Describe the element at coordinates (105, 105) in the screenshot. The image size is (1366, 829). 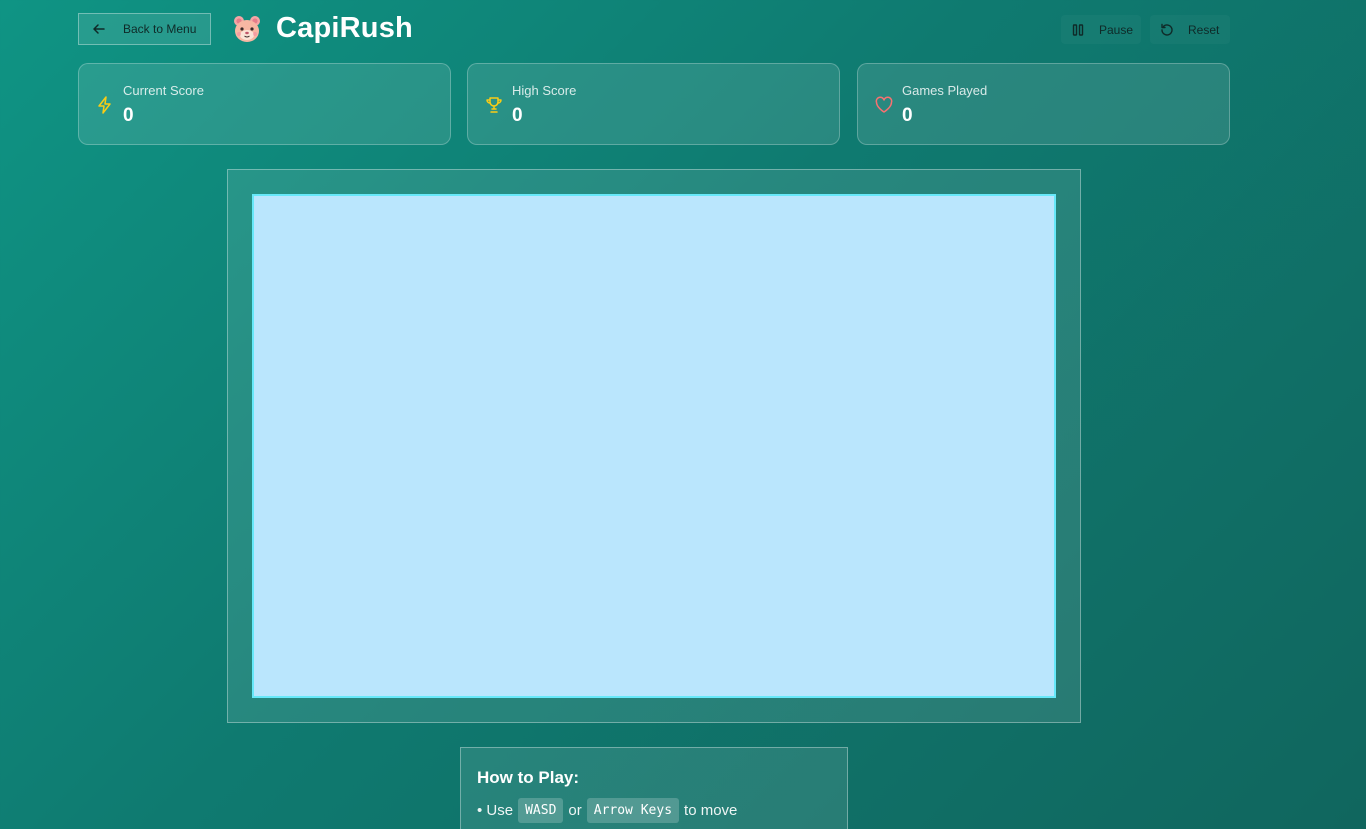
I see `lightning-icon` at that location.